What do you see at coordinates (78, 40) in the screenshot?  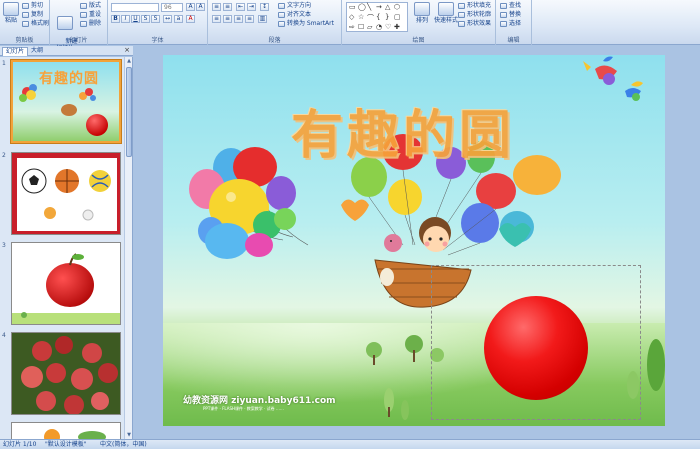 I see `slides-group-label: 幻灯片` at bounding box center [78, 40].